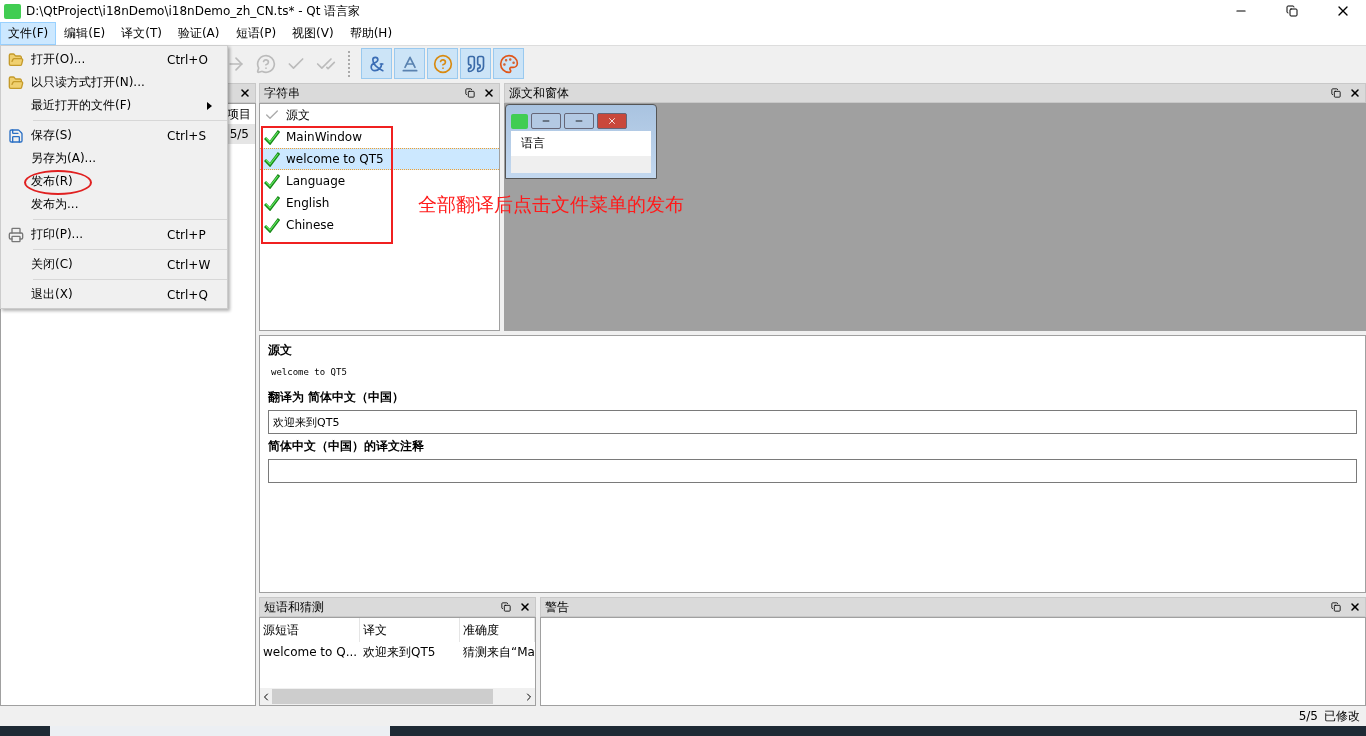  Describe the element at coordinates (114, 181) in the screenshot. I see `menu-item: 发布(R)` at that location.